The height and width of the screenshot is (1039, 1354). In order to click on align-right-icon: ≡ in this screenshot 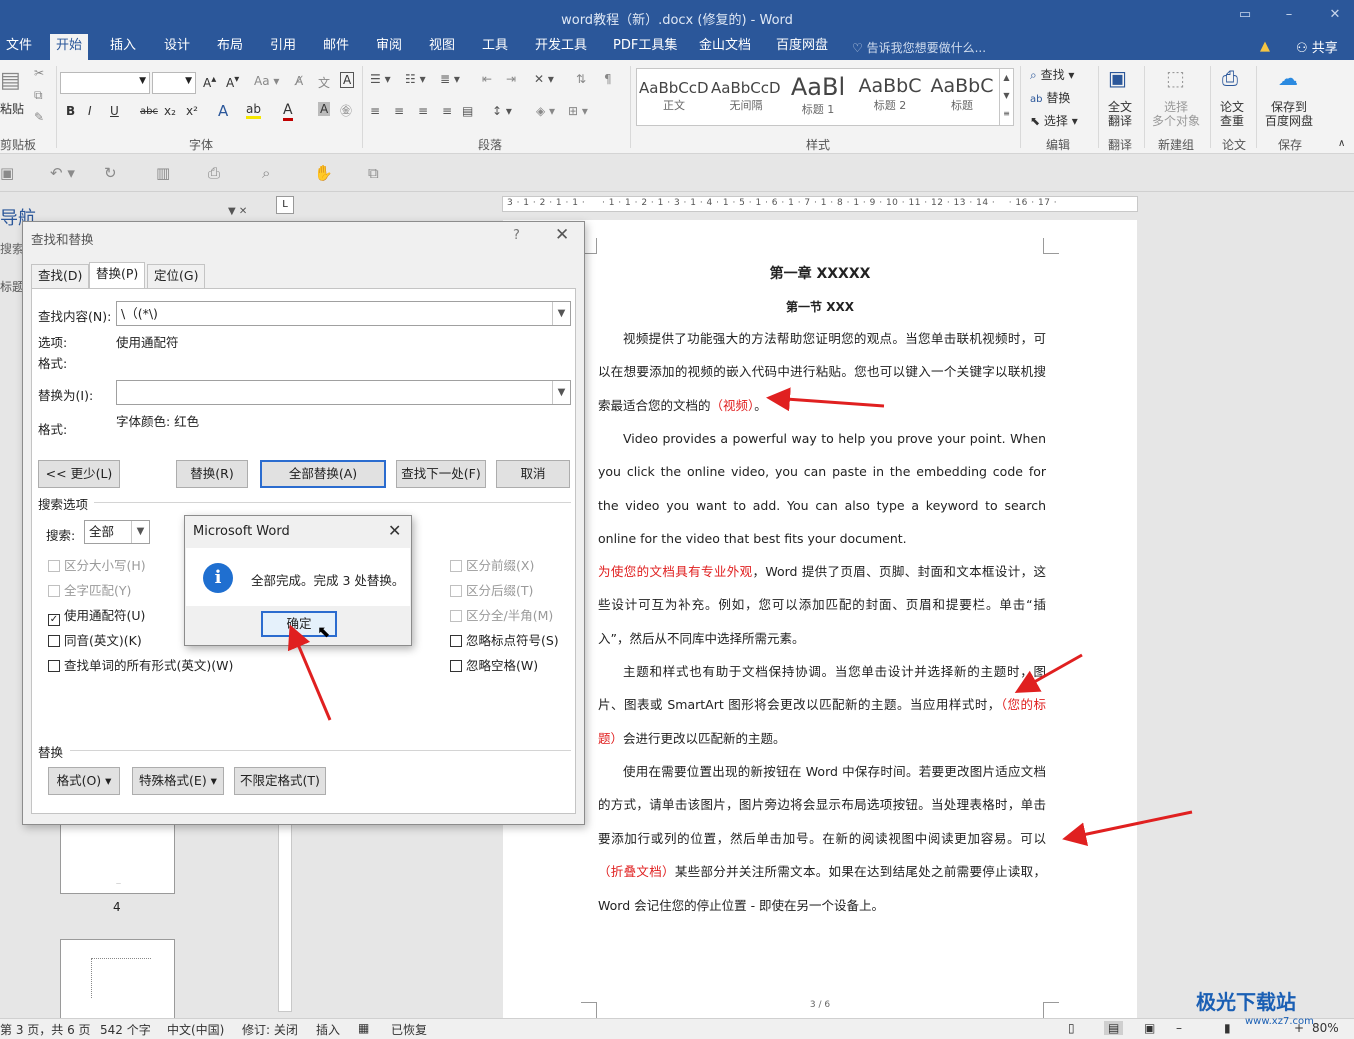, I will do `click(423, 111)`.